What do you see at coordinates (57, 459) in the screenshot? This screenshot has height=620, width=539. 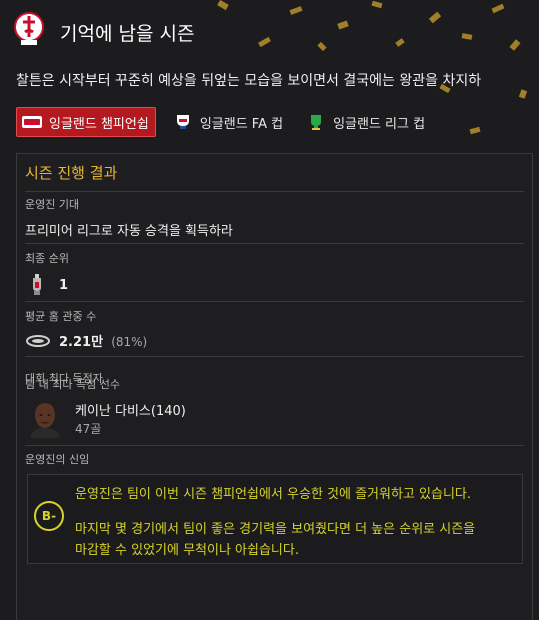 I see `board-confidence-label: 운영진의 신임` at bounding box center [57, 459].